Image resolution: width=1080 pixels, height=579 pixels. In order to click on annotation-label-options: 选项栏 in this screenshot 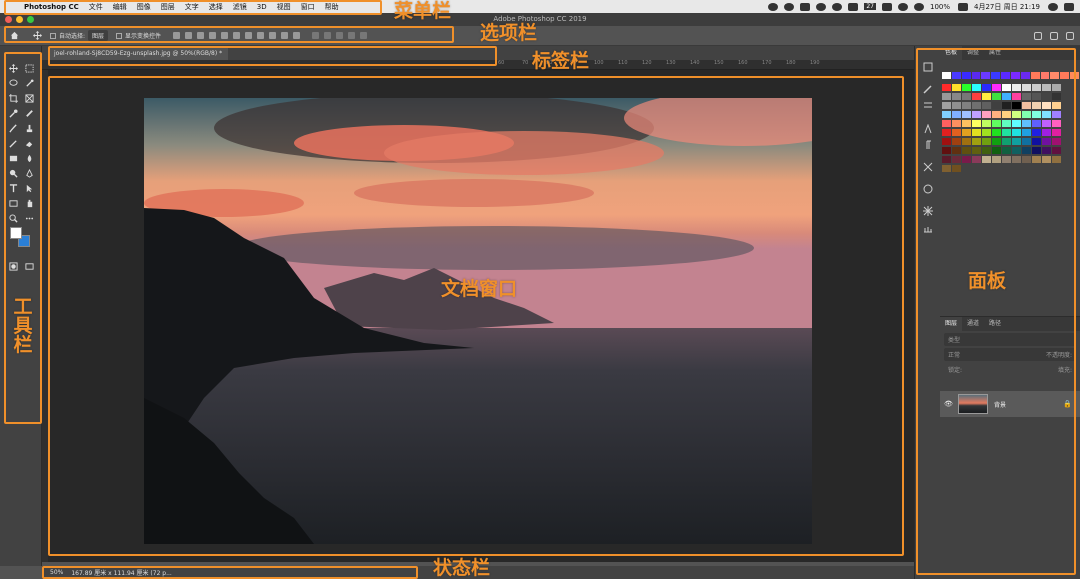, I will do `click(509, 33)`.